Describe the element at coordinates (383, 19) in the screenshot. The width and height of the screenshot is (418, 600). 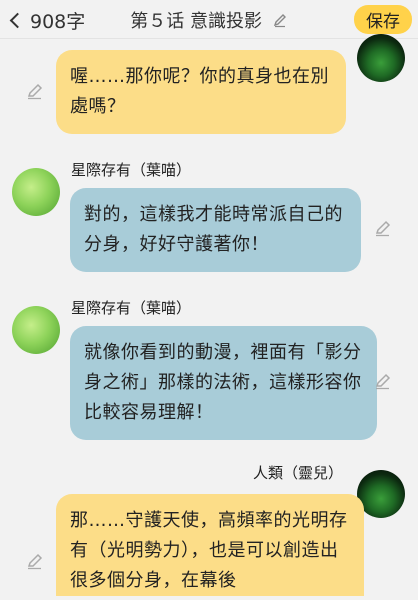
I see `save-button: 保存` at that location.